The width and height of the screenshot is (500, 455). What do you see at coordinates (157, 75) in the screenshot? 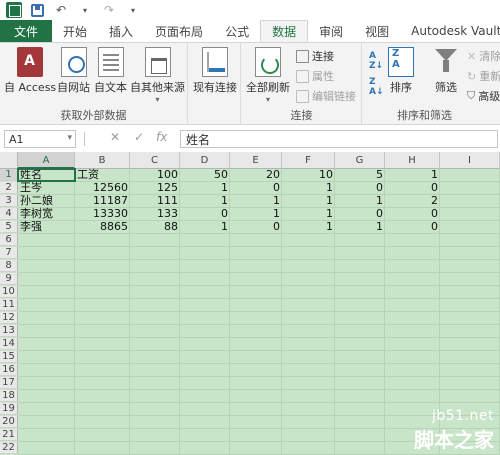
I see `from-other-sources-button: 自其他来源 ▾` at bounding box center [157, 75].